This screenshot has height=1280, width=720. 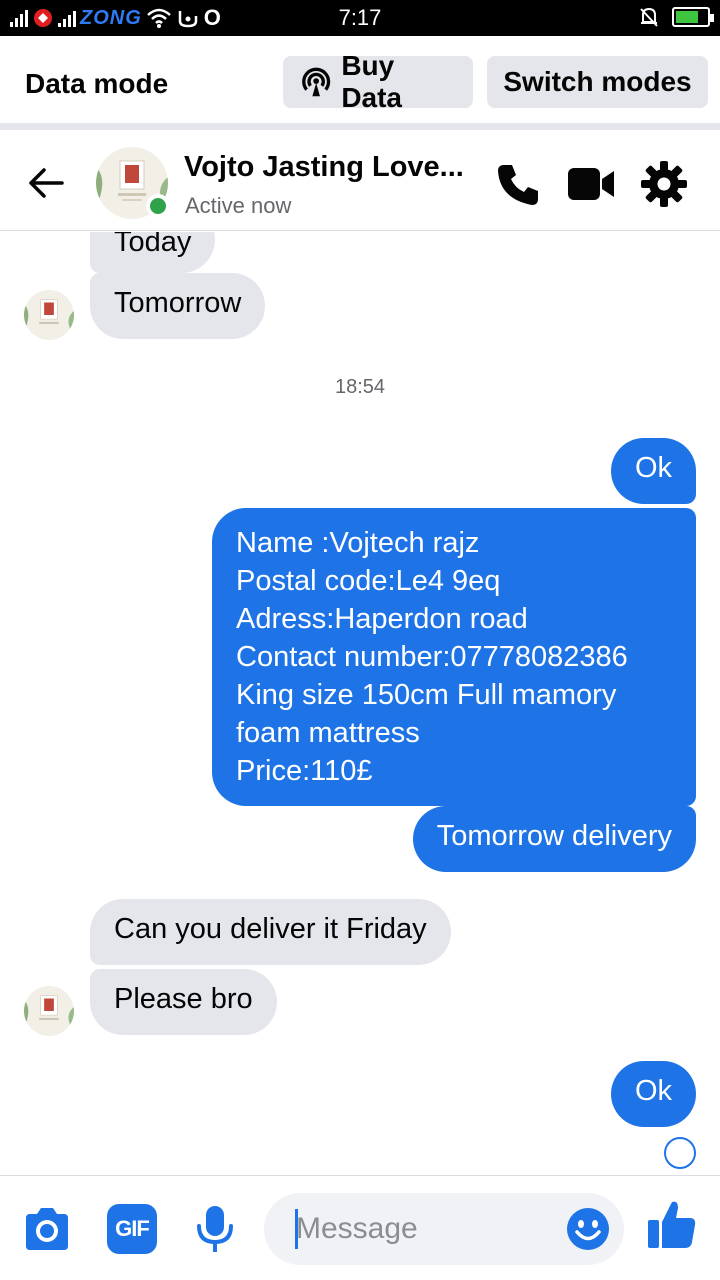 What do you see at coordinates (358, 543) in the screenshot?
I see `message-line: Name :Vojtech rajz` at bounding box center [358, 543].